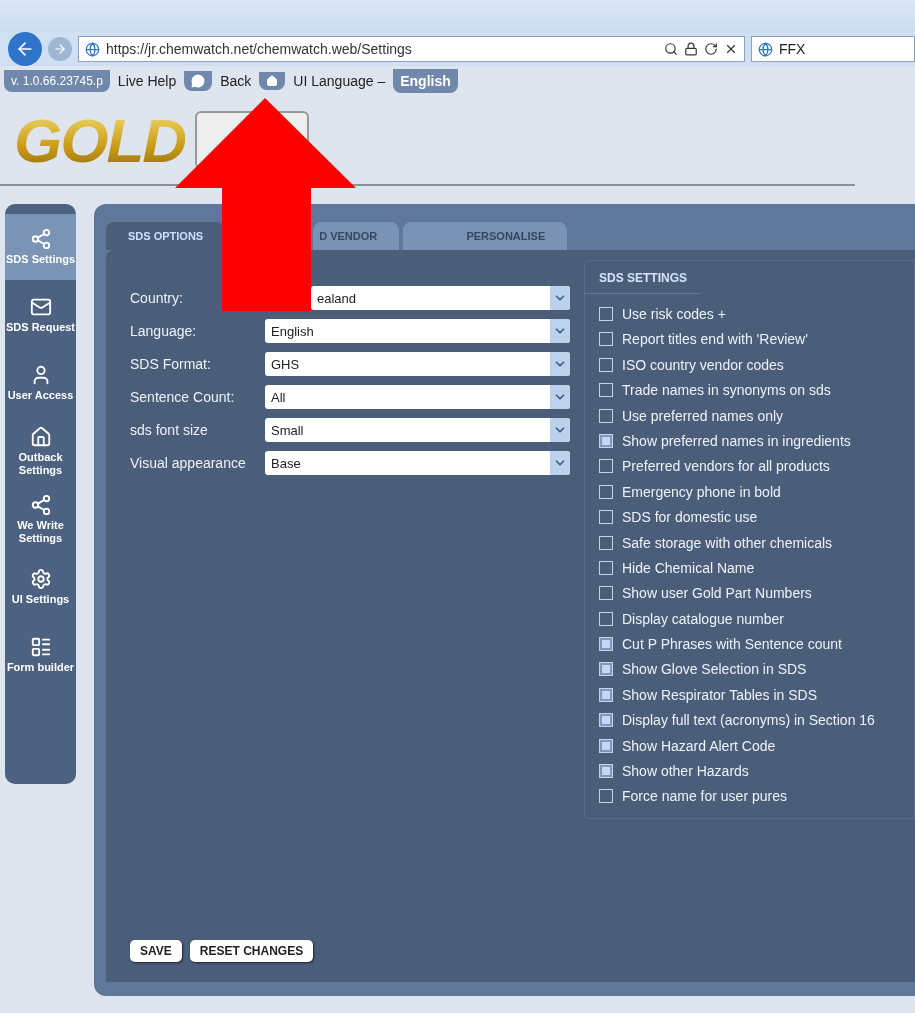 Image resolution: width=915 pixels, height=1013 pixels. I want to click on back-button, so click(25, 49).